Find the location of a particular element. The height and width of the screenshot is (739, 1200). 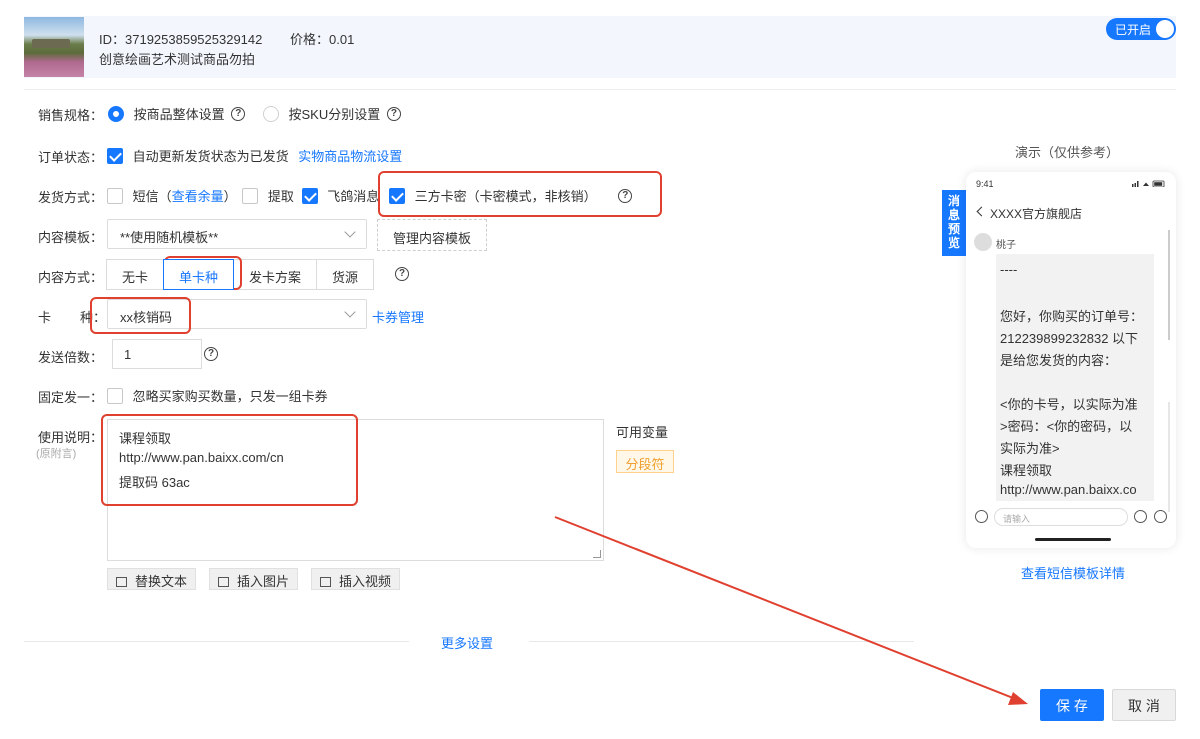

more-divider-right is located at coordinates (721, 641).